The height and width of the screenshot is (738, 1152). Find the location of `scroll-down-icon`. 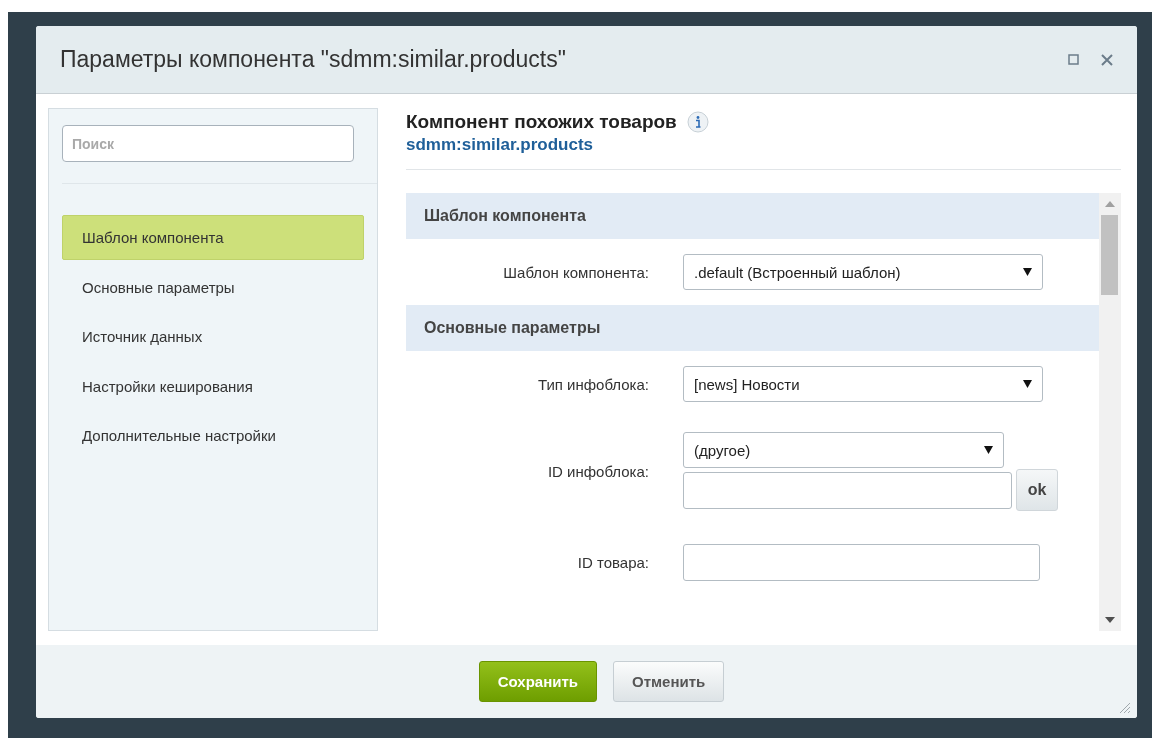

scroll-down-icon is located at coordinates (1110, 620).